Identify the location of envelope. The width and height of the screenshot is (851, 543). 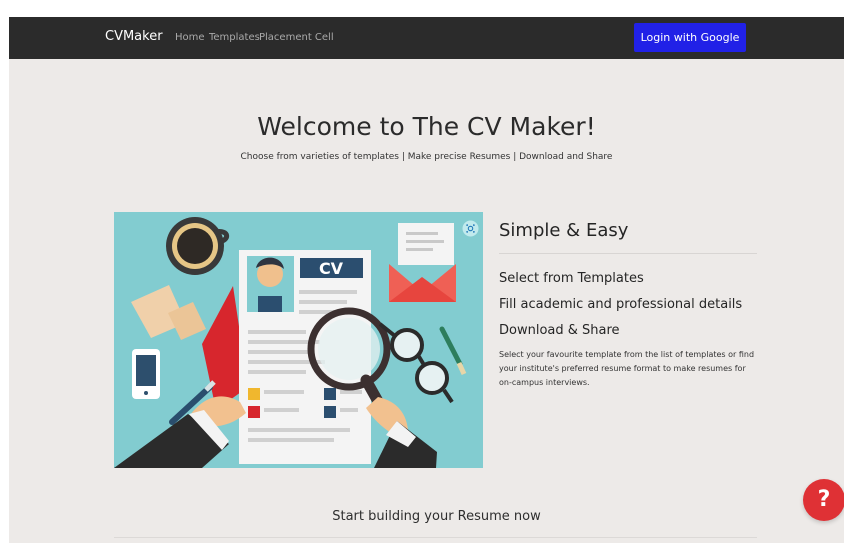
(422, 262).